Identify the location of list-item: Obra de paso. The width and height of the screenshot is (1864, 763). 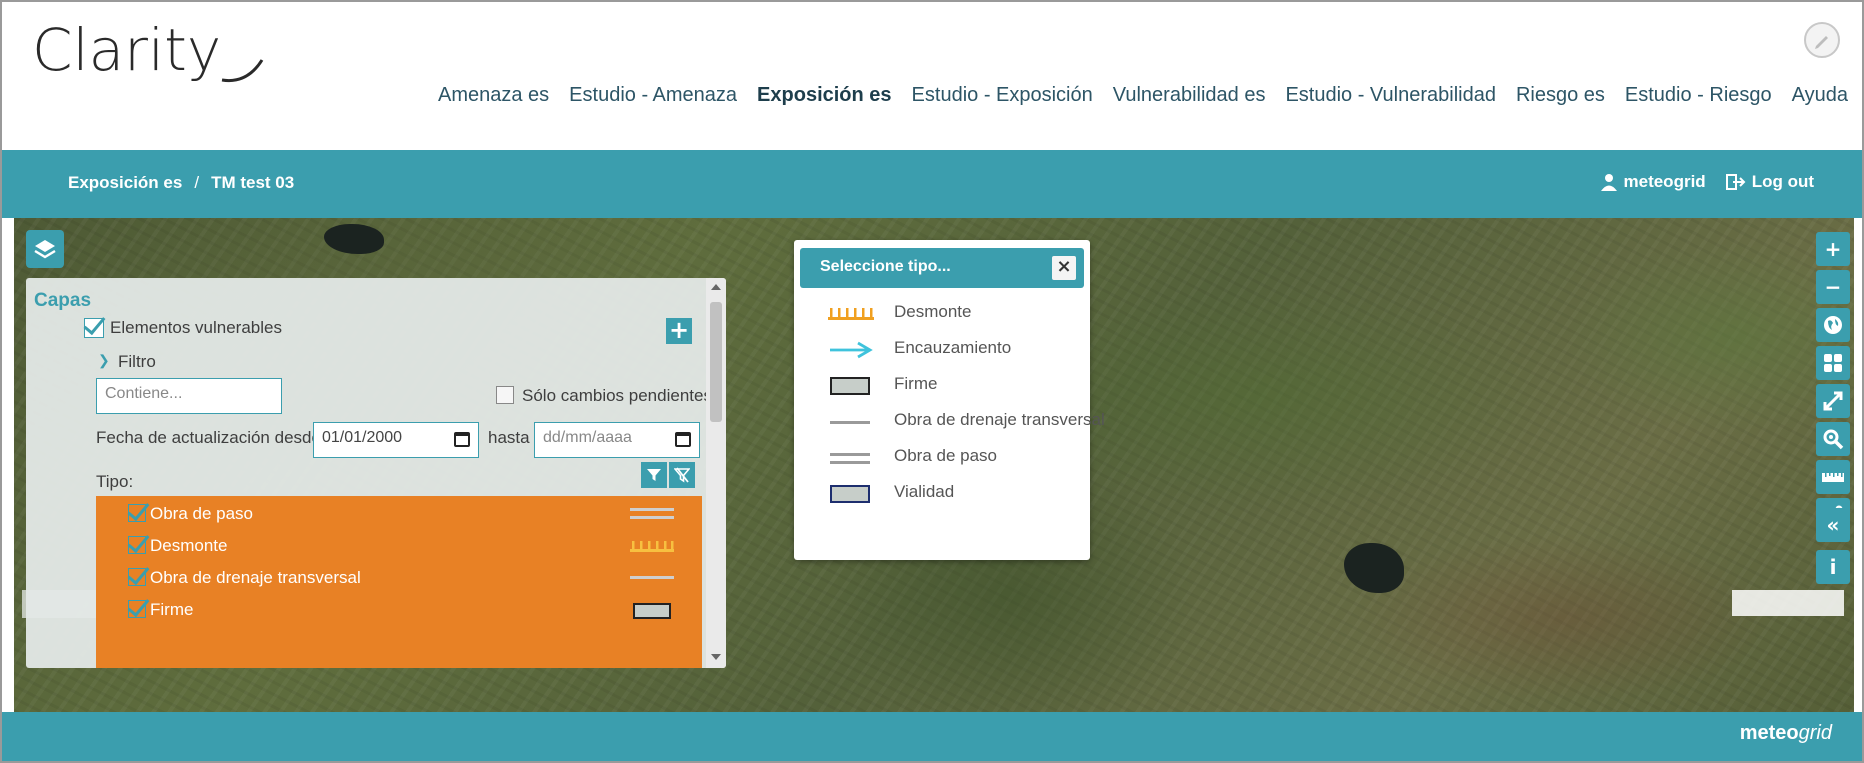
(399, 514).